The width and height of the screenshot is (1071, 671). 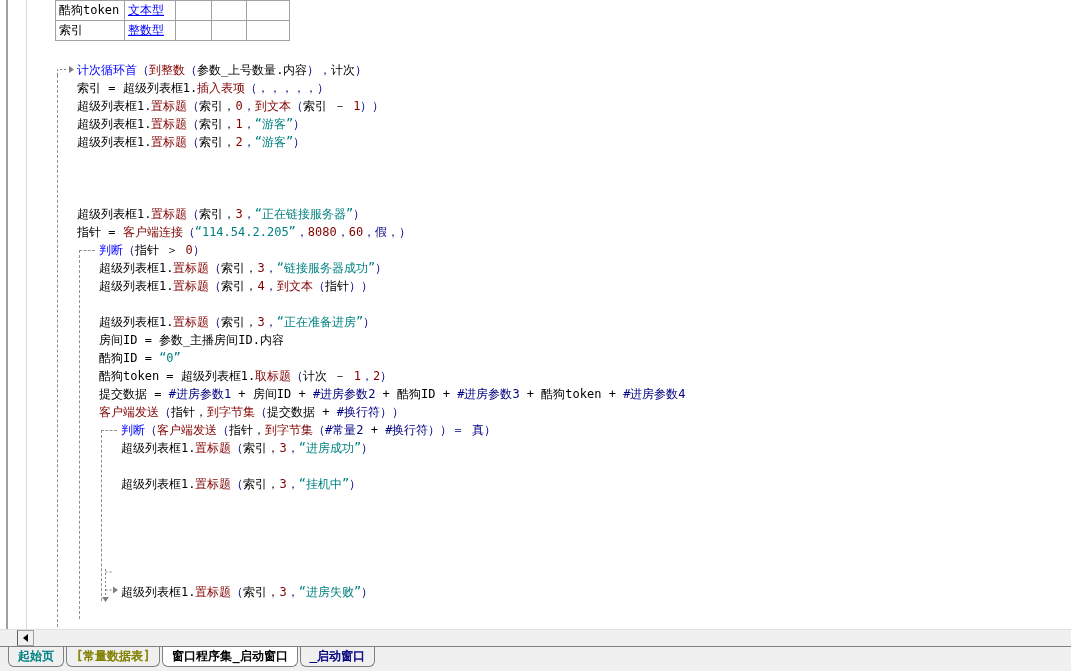 I want to click on code-line: 酷狗ID = “0”, so click(x=140, y=358).